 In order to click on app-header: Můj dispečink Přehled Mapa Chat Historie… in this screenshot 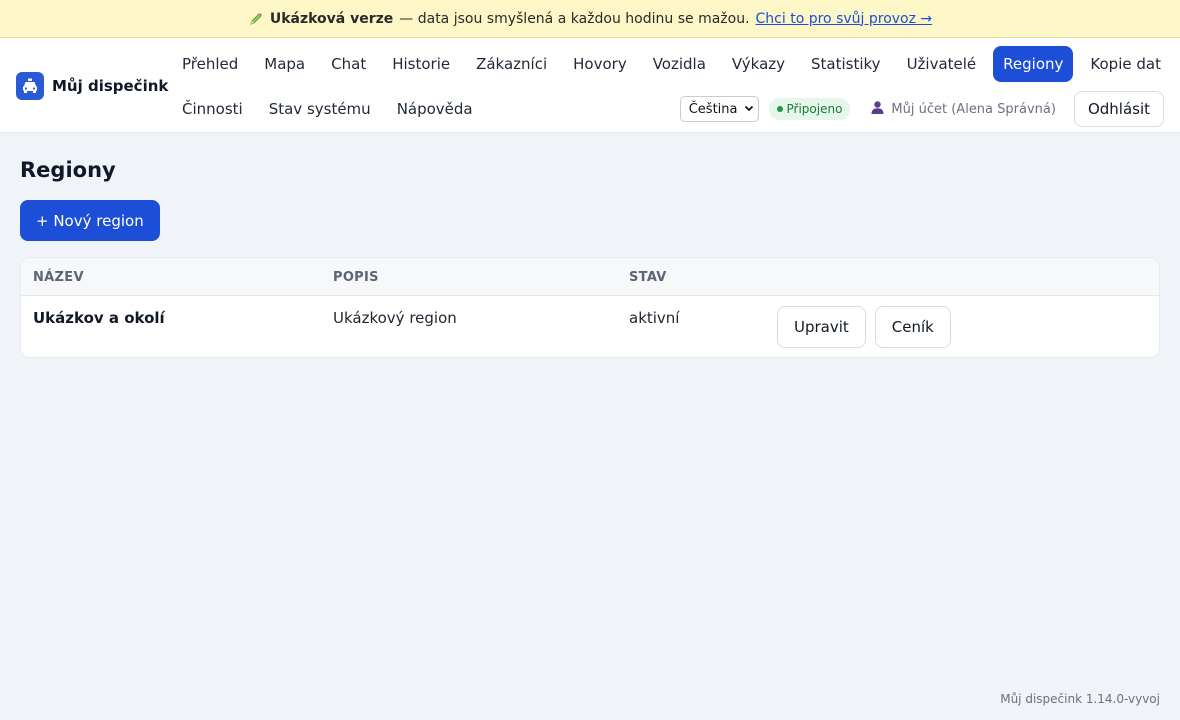, I will do `click(590, 85)`.